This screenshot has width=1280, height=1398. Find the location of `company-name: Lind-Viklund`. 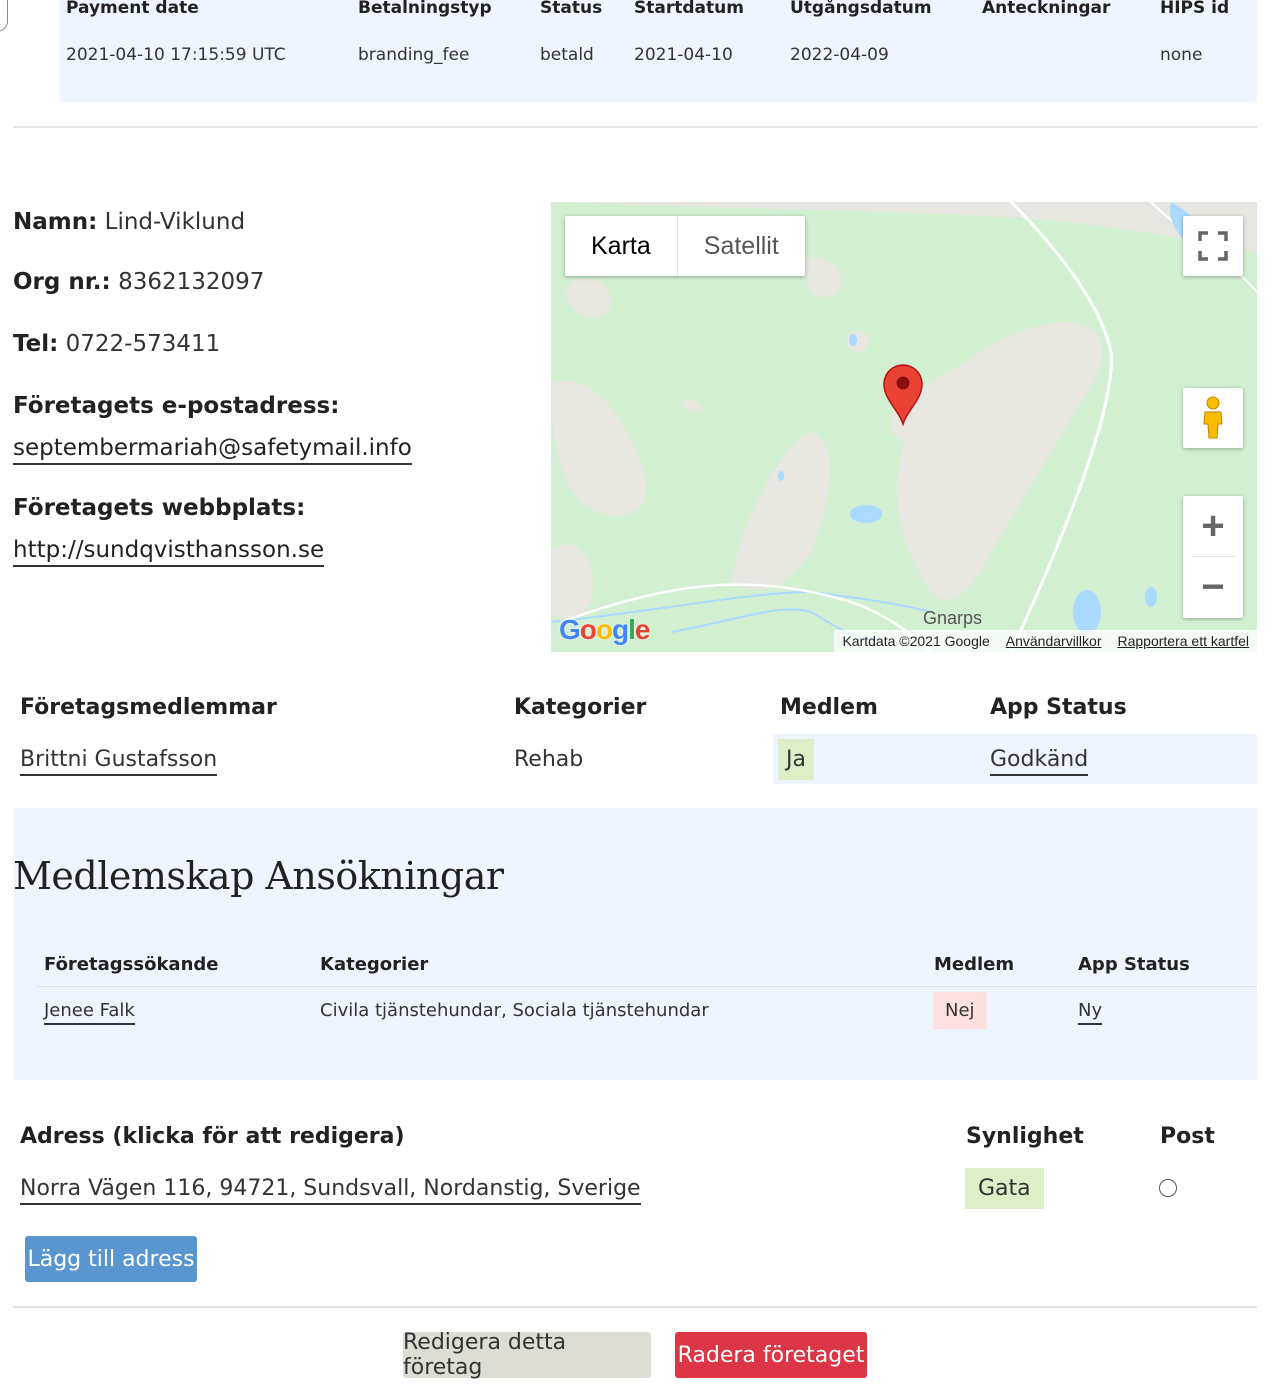

company-name: Lind-Viklund is located at coordinates (175, 222).